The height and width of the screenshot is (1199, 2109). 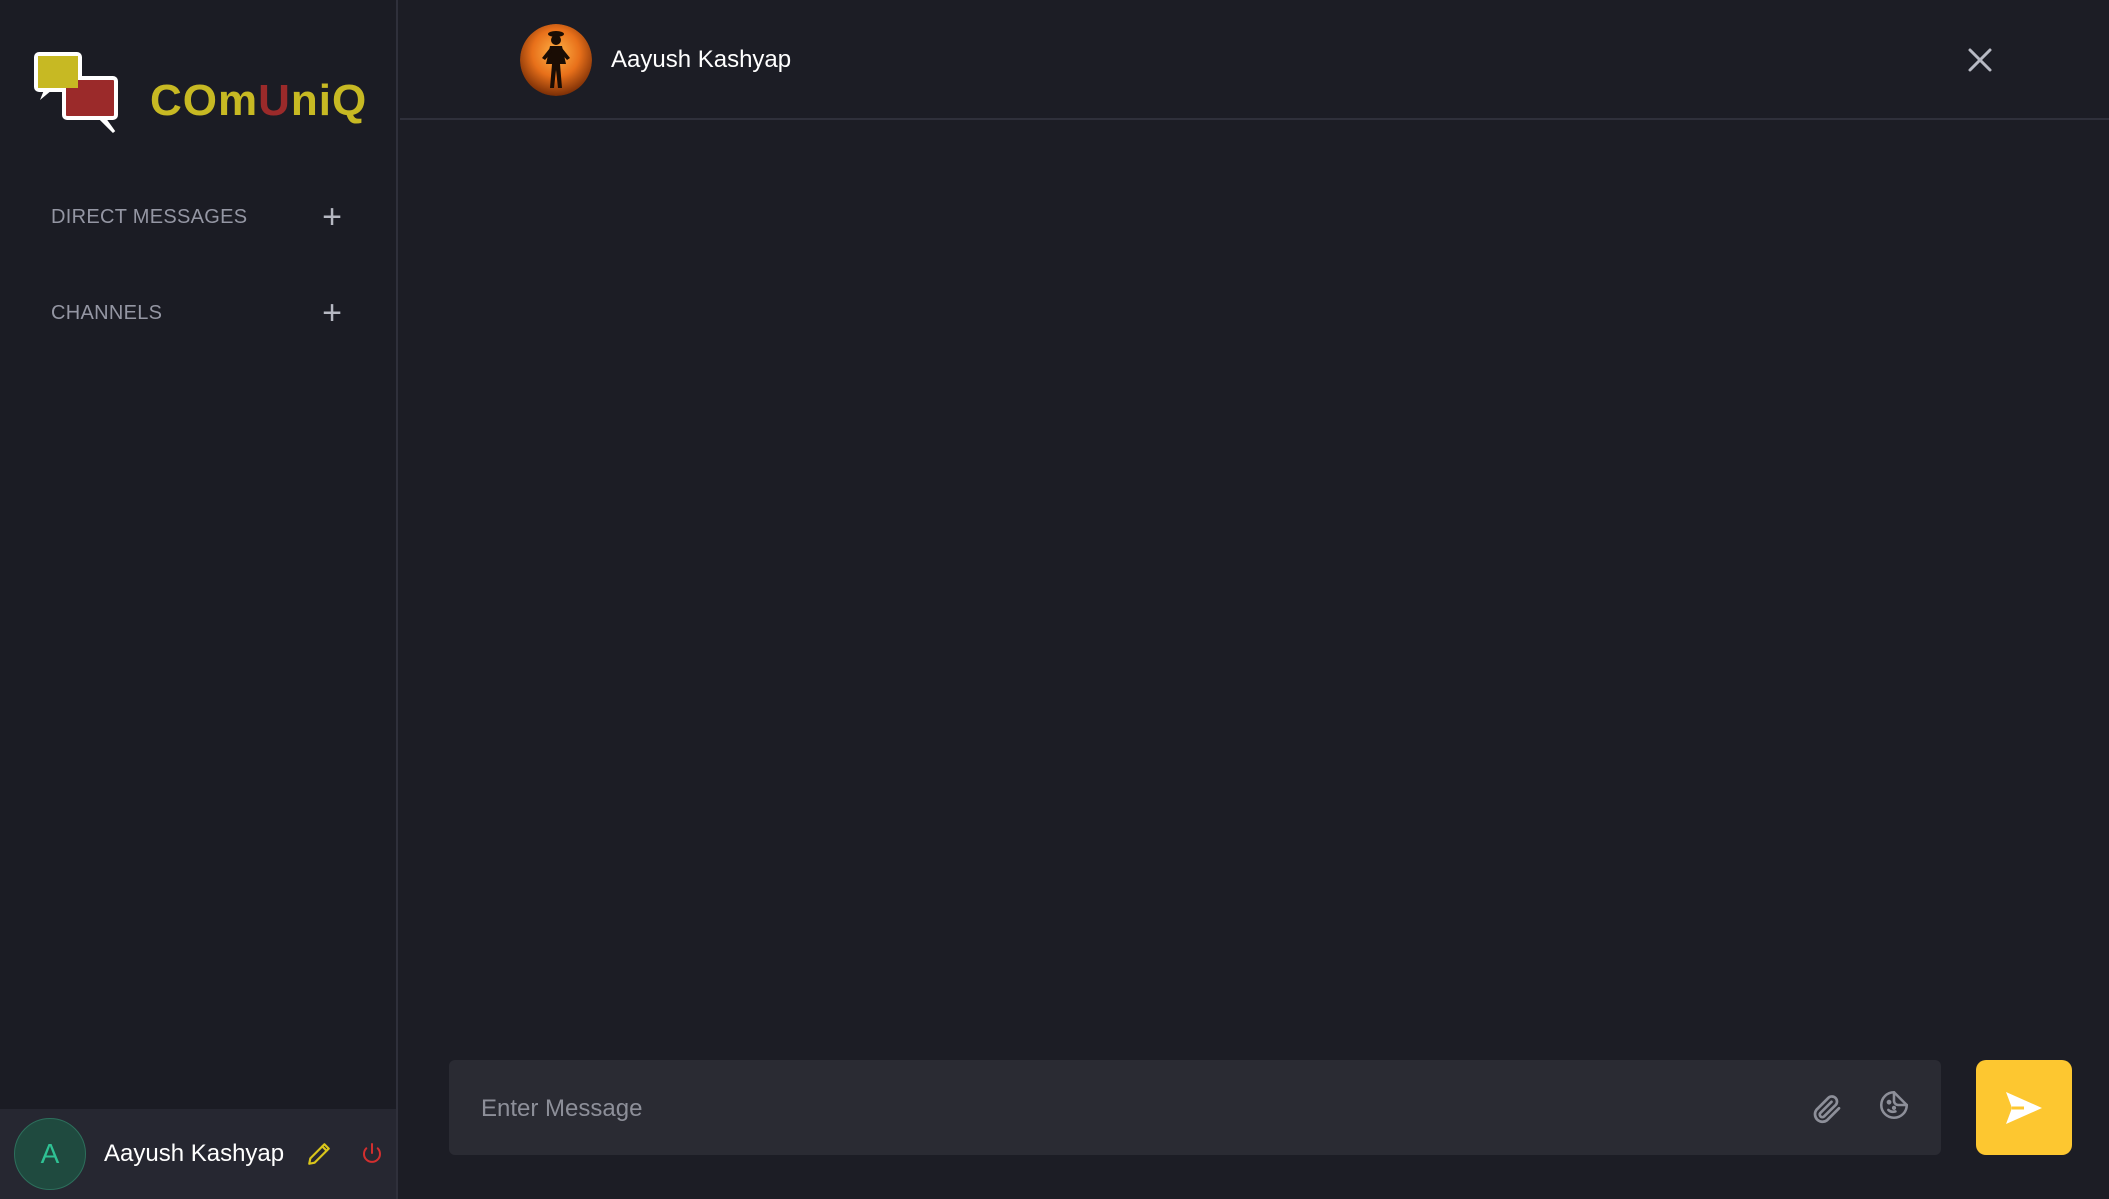 I want to click on user-profile-bar: A Aayush Kashyap, so click(x=198, y=1154).